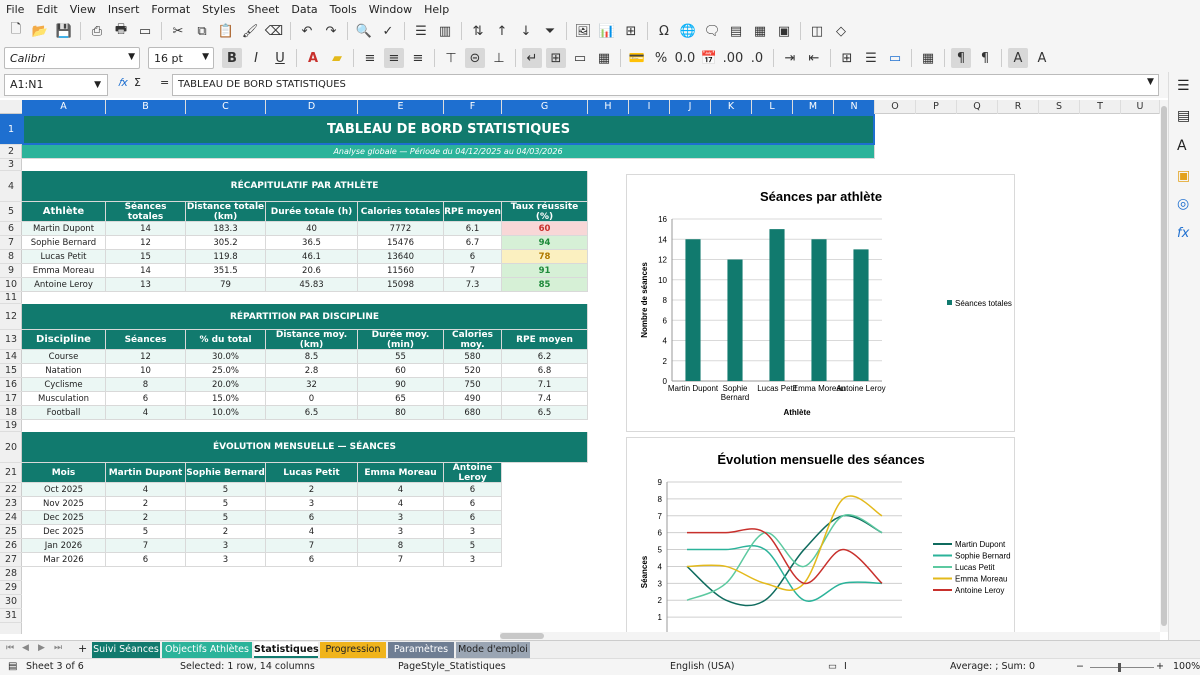 This screenshot has height=675, width=1200. I want to click on sheet-nav-next-icon: ▶, so click(41, 648).